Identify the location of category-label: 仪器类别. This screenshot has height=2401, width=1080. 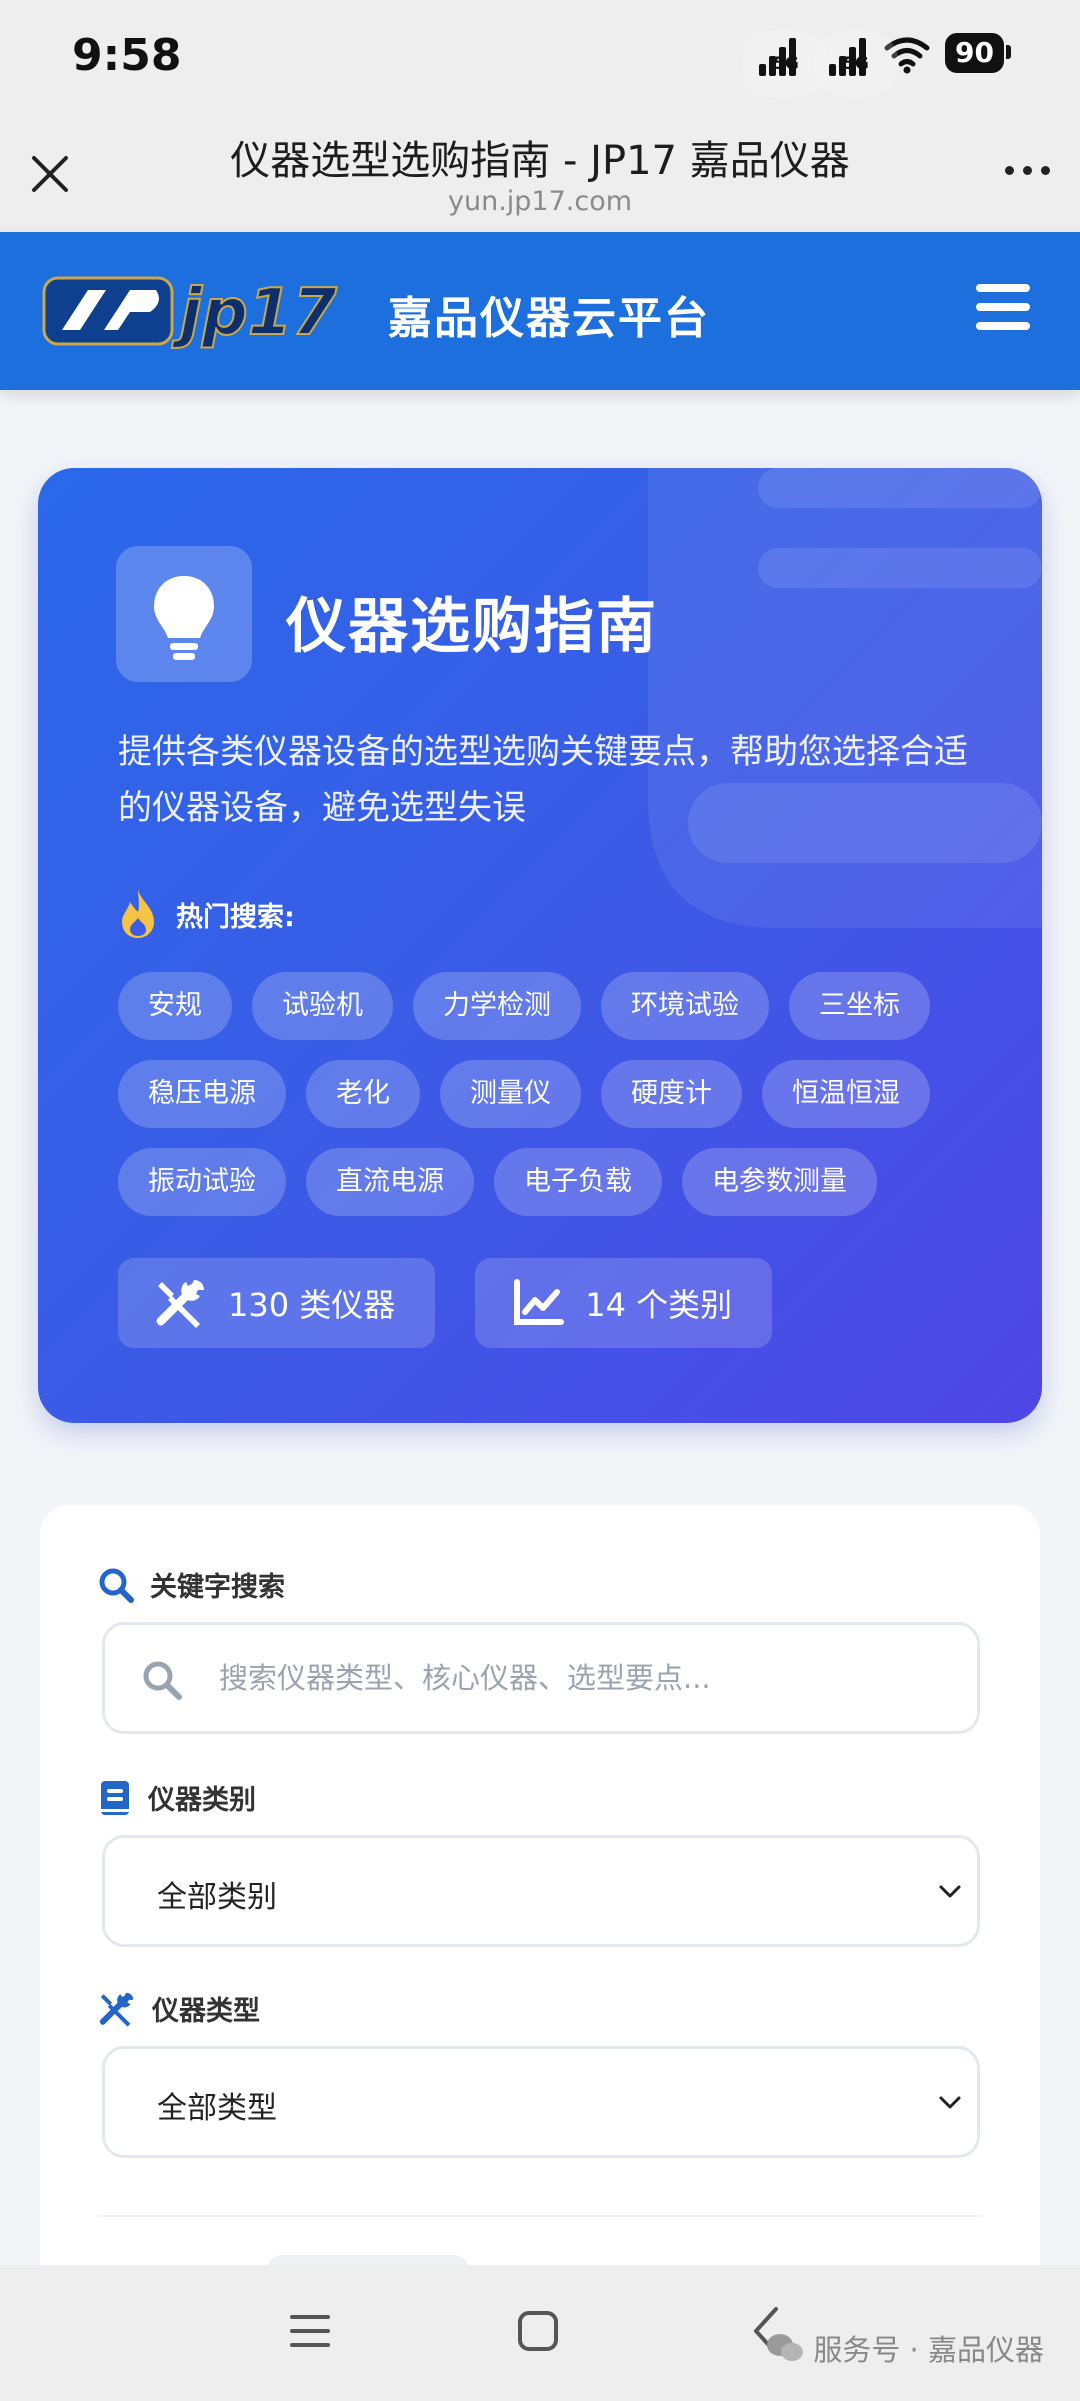
(177, 1797).